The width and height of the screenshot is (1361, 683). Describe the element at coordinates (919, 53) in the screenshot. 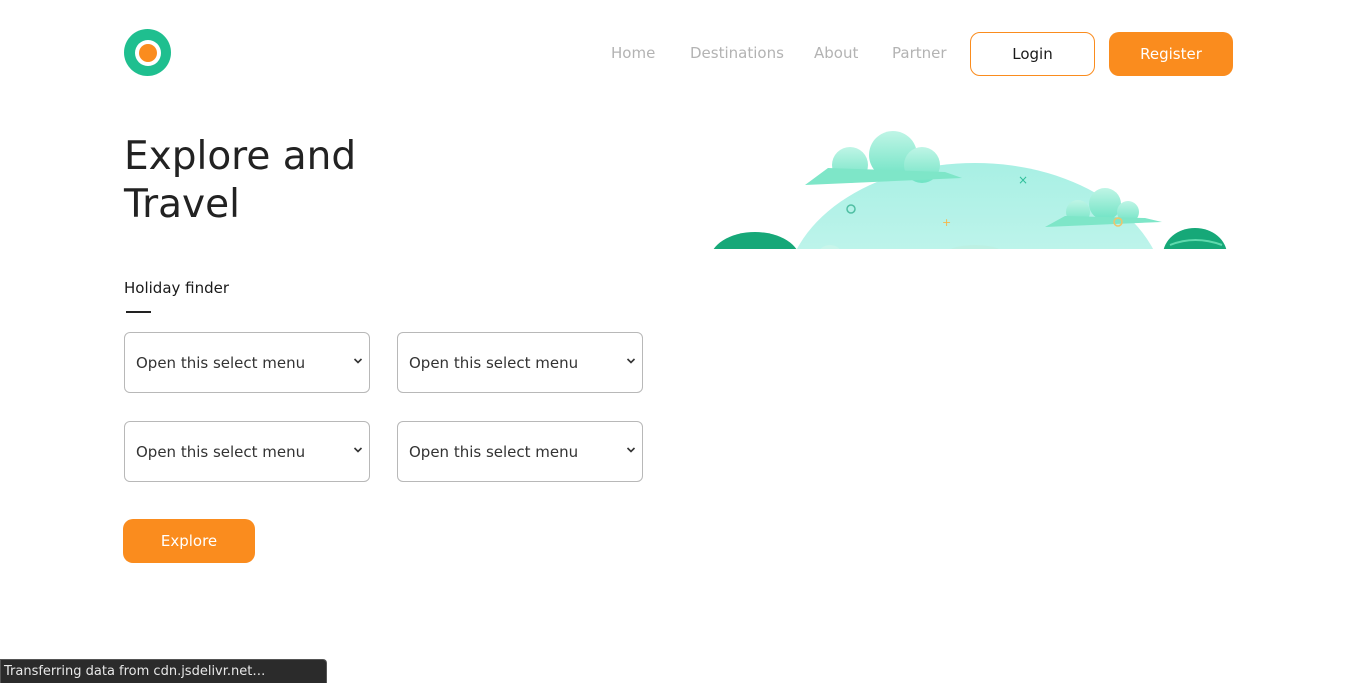

I see `nav-partner: Partner` at that location.